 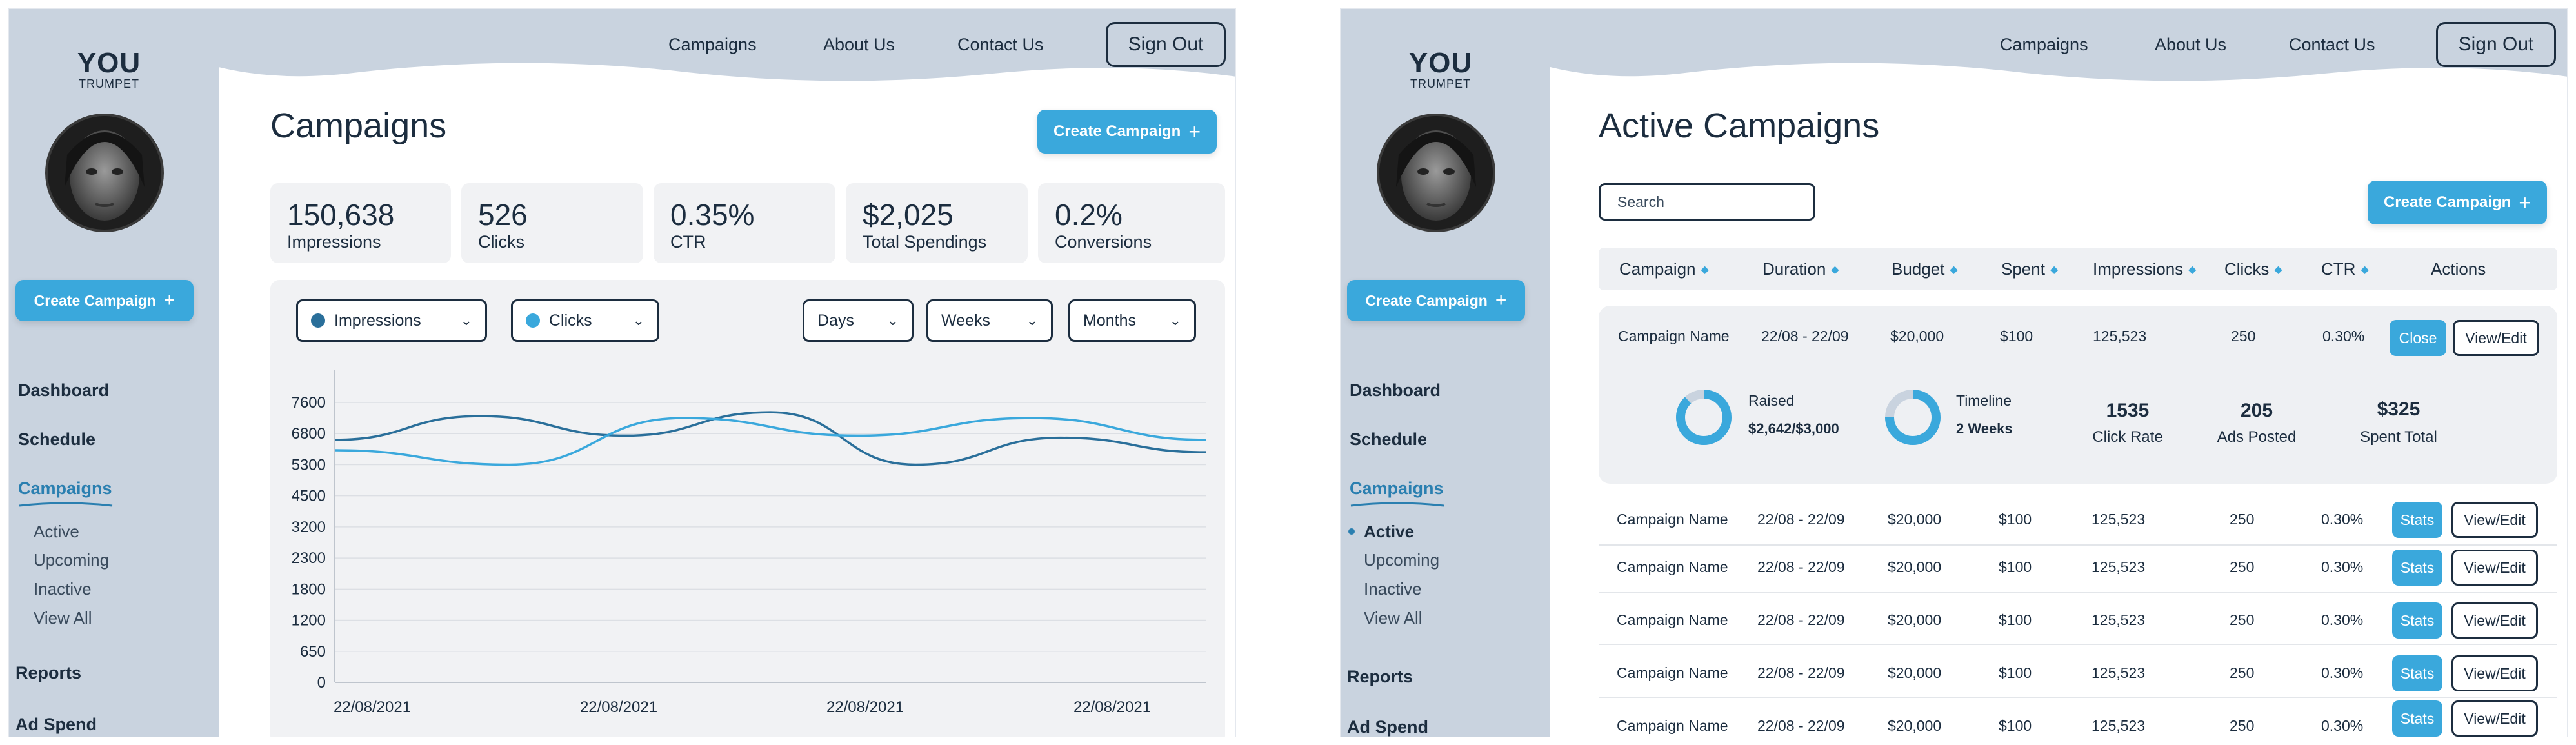 What do you see at coordinates (48, 673) in the screenshot?
I see `sidebar-item-reports: Reports` at bounding box center [48, 673].